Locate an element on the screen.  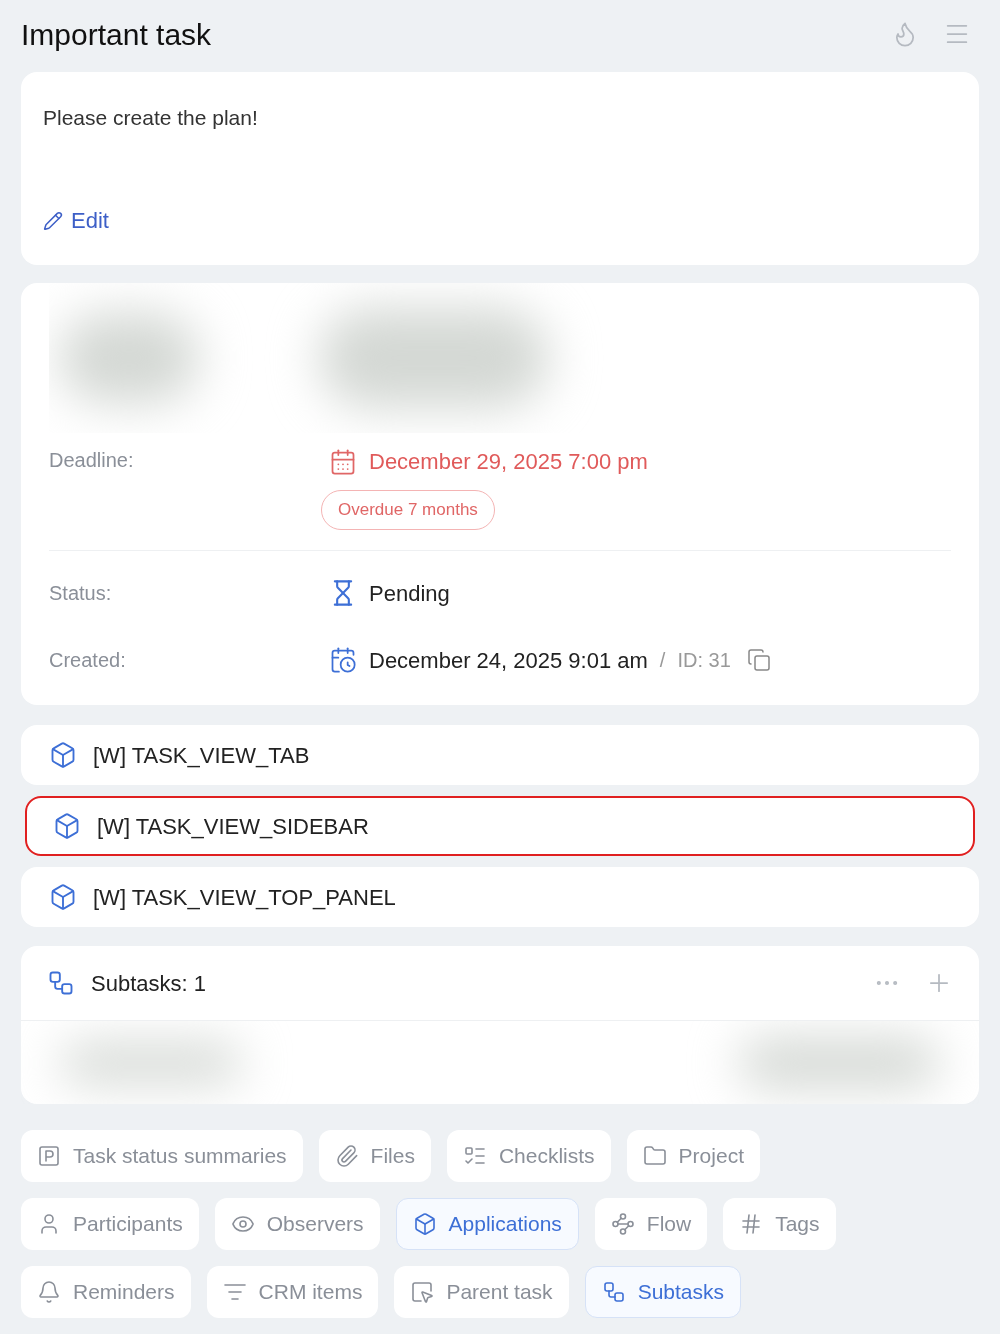
application-row: [W] TASK_VIEW_SIDEBAR is located at coordinates (500, 826).